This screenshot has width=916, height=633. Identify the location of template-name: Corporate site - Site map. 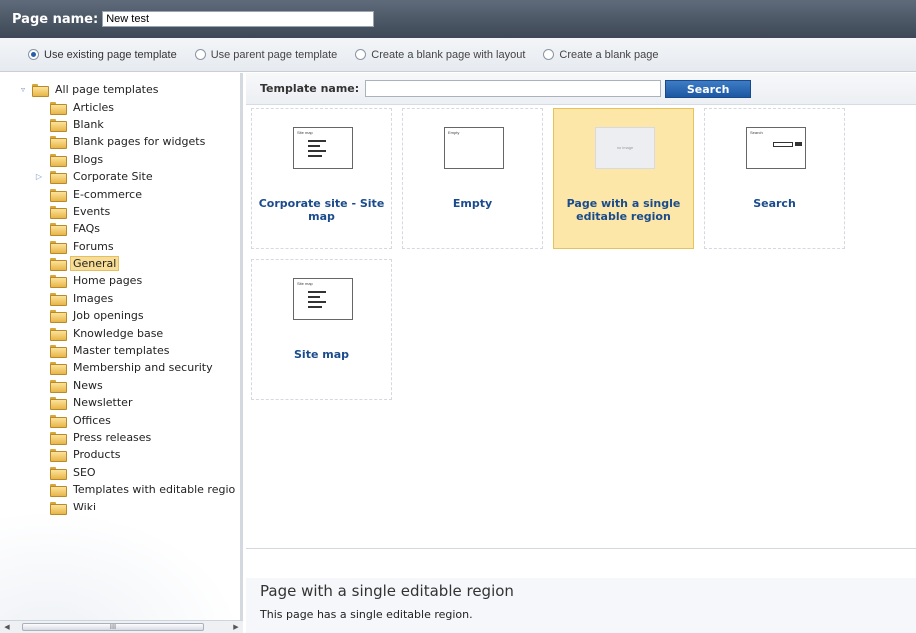
(321, 210).